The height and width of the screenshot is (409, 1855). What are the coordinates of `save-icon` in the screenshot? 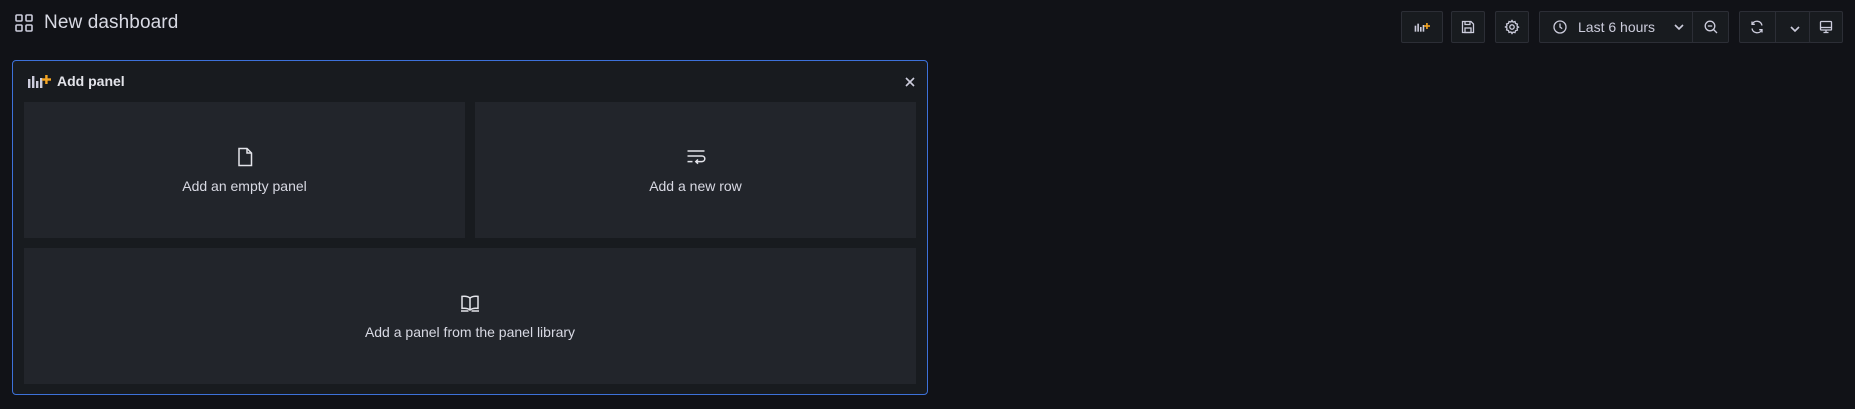 It's located at (1468, 27).